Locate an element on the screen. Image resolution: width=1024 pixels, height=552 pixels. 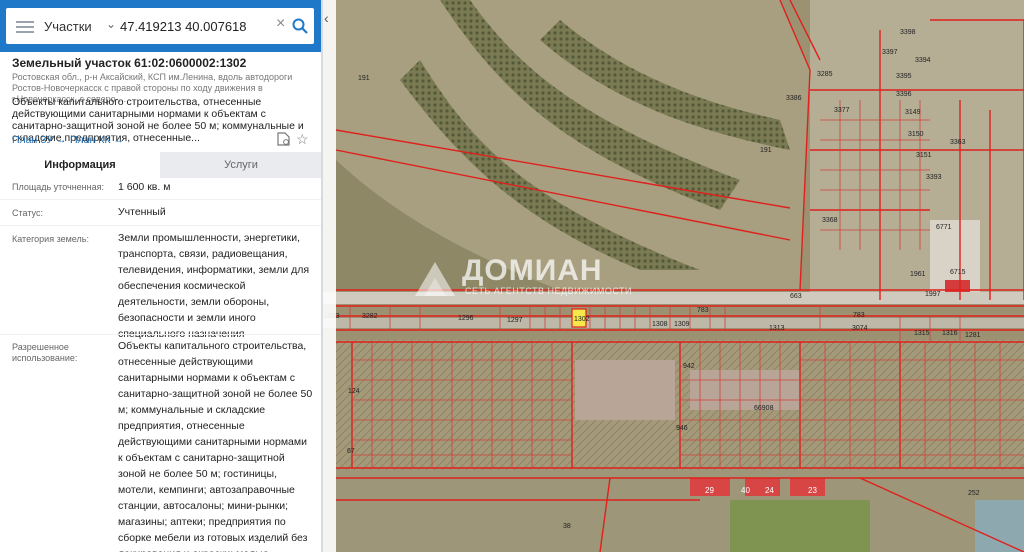
search-icon is located at coordinates (300, 26).